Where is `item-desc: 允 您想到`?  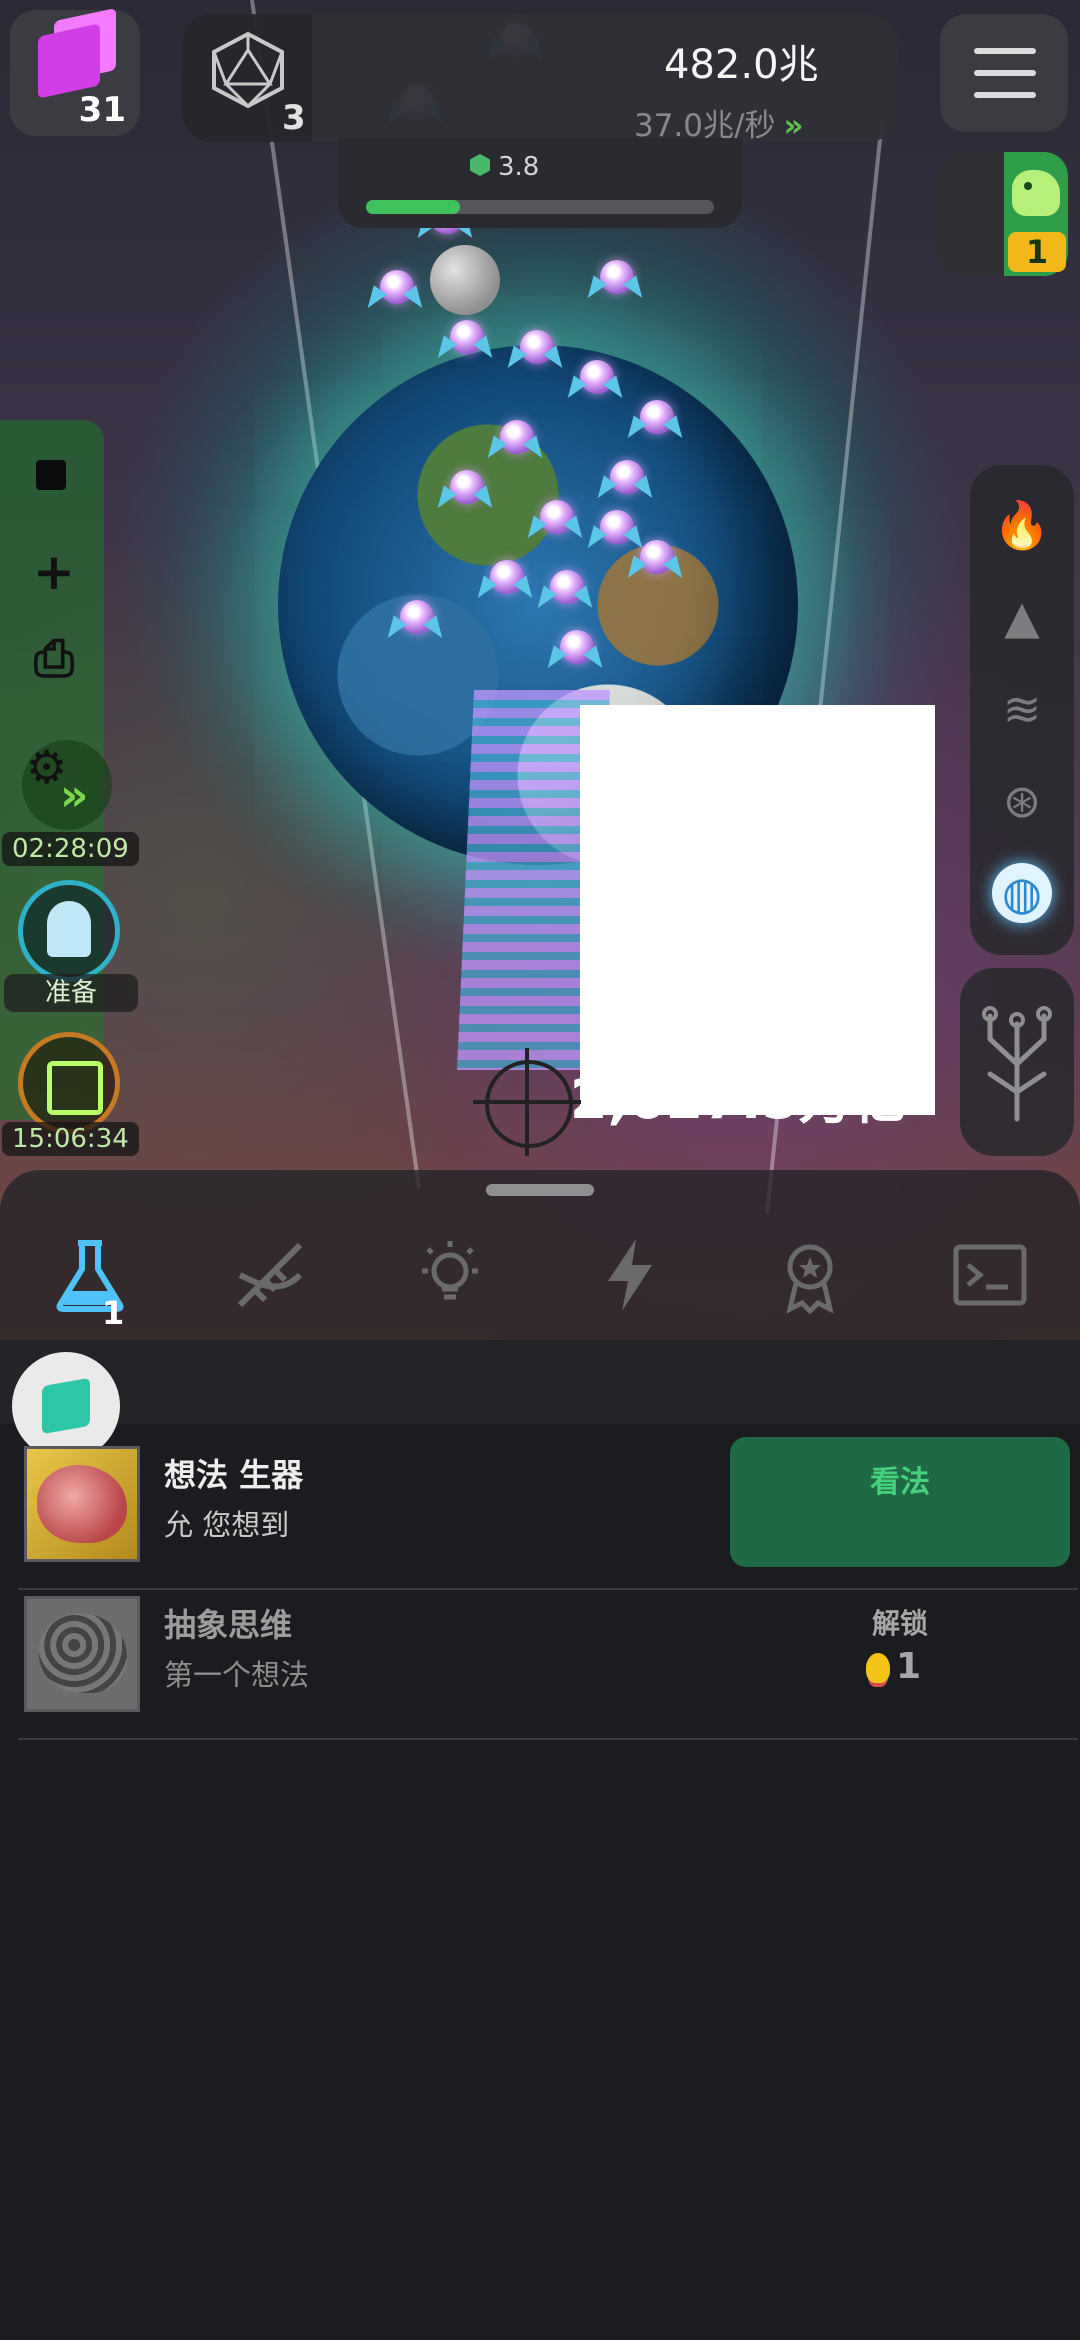
item-desc: 允 您想到 is located at coordinates (227, 1525).